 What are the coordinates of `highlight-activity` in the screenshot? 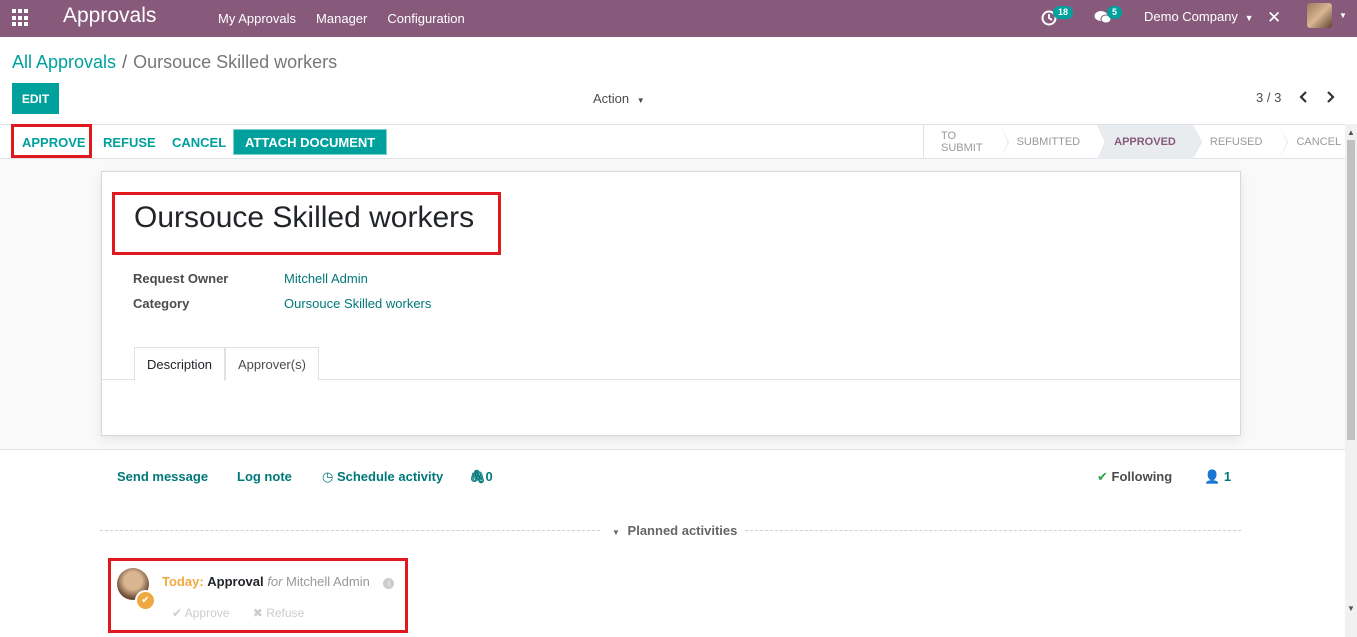 It's located at (258, 595).